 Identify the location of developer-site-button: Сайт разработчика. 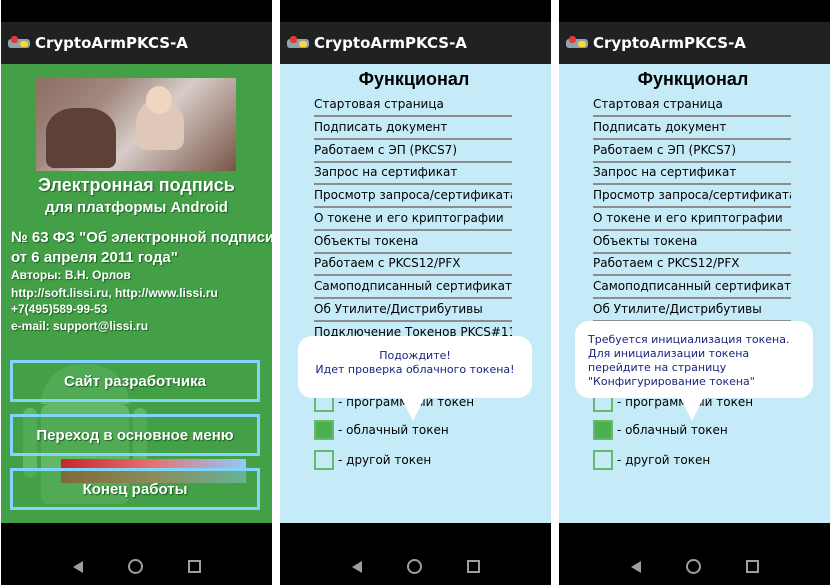
(135, 381).